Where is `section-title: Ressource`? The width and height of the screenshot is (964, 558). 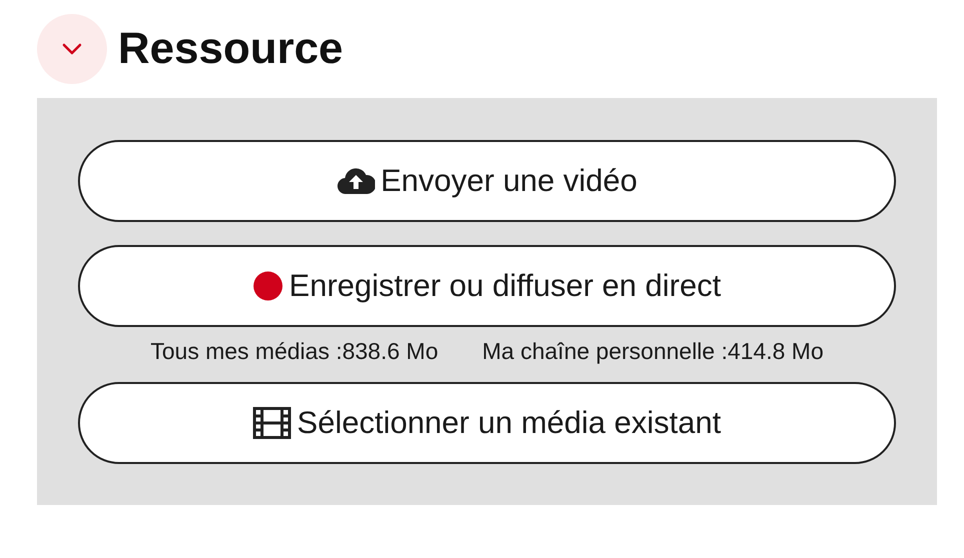 section-title: Ressource is located at coordinates (231, 49).